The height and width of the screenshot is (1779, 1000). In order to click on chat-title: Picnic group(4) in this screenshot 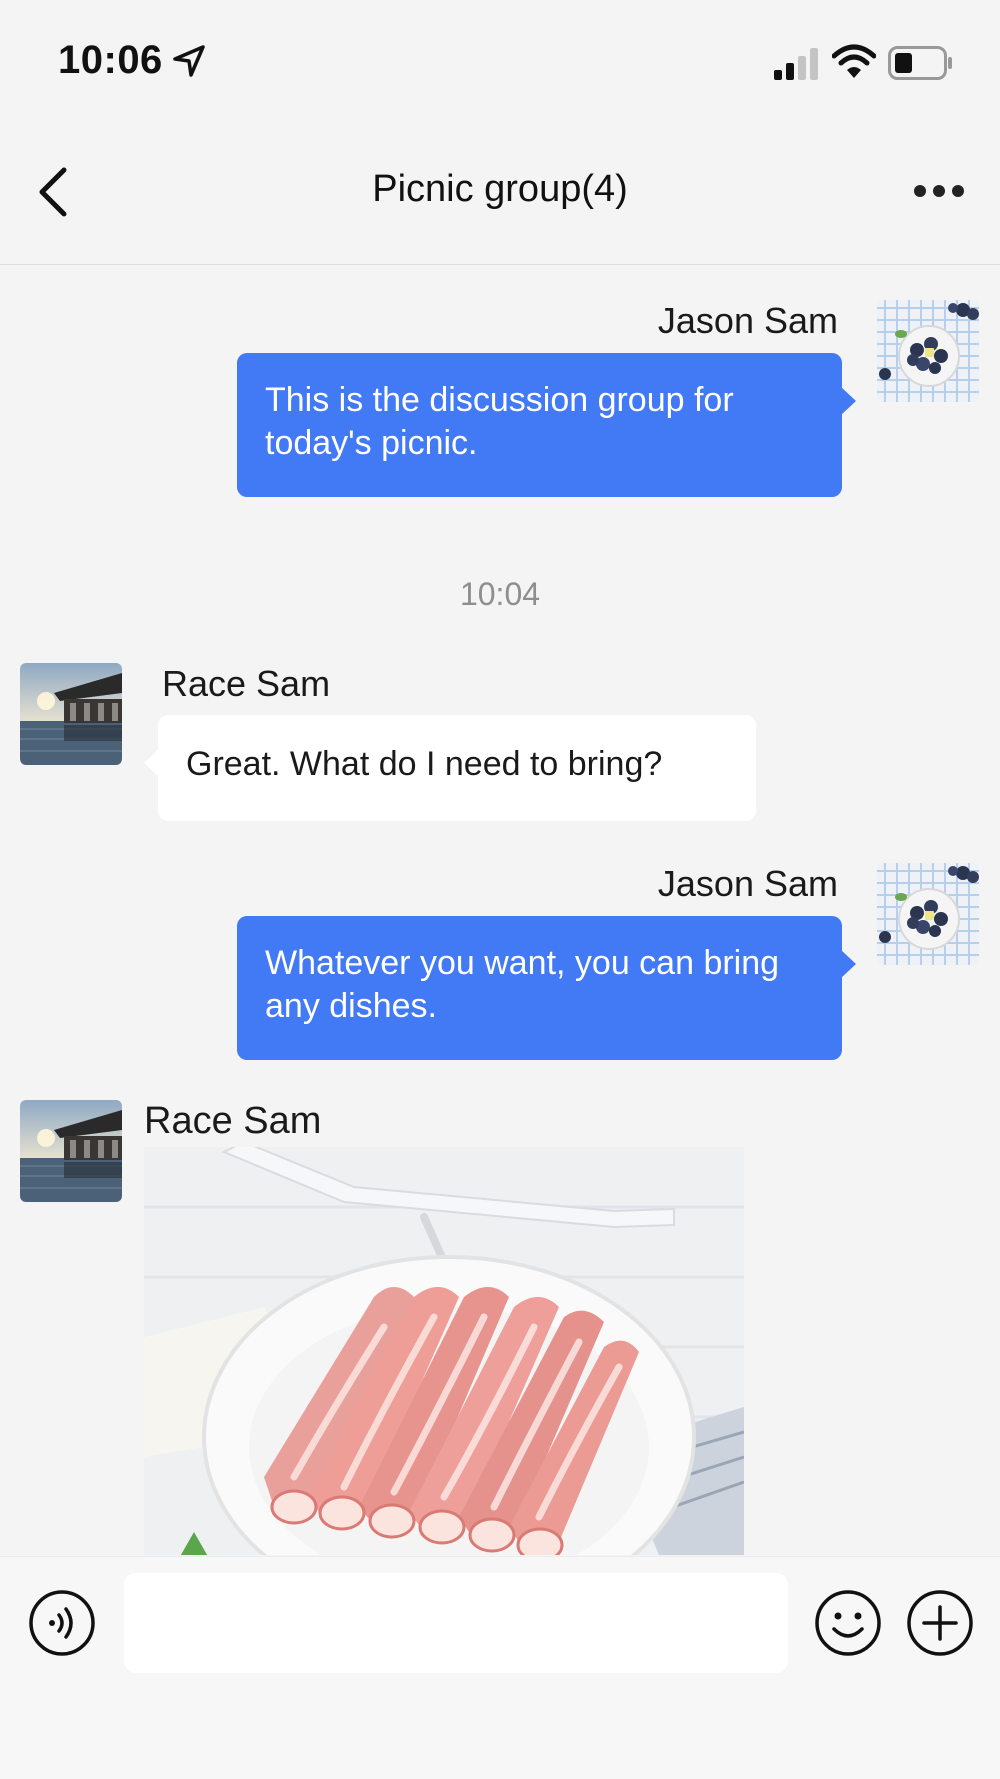, I will do `click(500, 189)`.